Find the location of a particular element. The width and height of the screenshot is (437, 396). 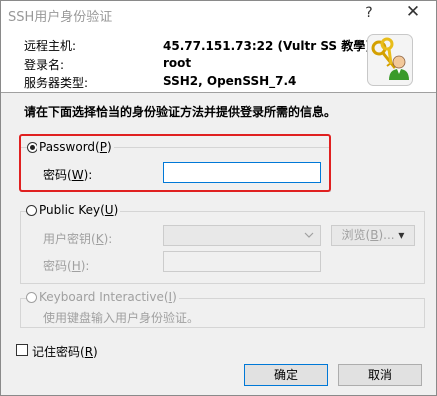

remember-password-checkbox is located at coordinates (22, 350).